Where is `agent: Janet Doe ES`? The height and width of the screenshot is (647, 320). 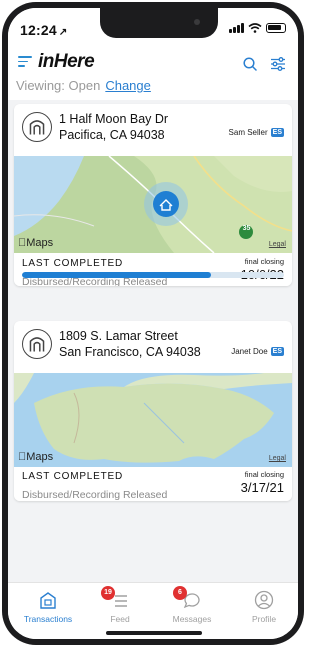 agent: Janet Doe ES is located at coordinates (257, 351).